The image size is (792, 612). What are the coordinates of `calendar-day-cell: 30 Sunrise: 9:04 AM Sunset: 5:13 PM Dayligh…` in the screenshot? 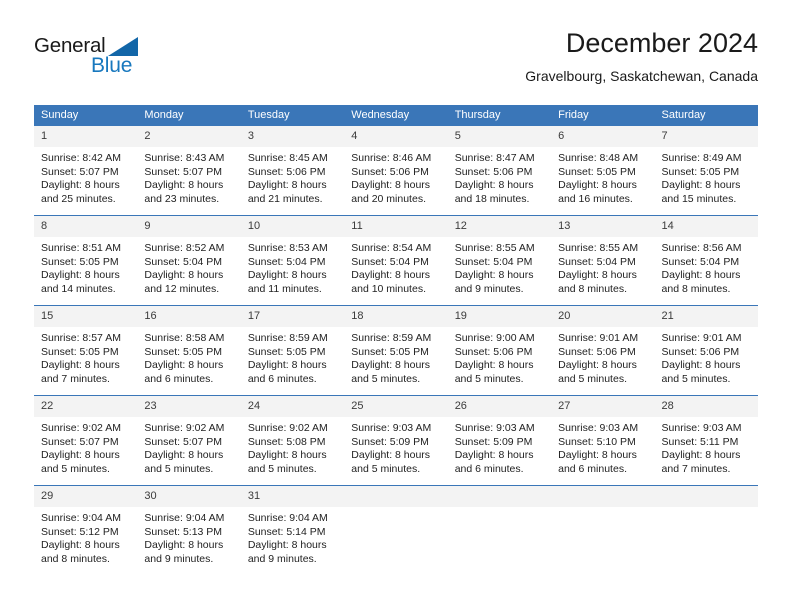 It's located at (189, 529).